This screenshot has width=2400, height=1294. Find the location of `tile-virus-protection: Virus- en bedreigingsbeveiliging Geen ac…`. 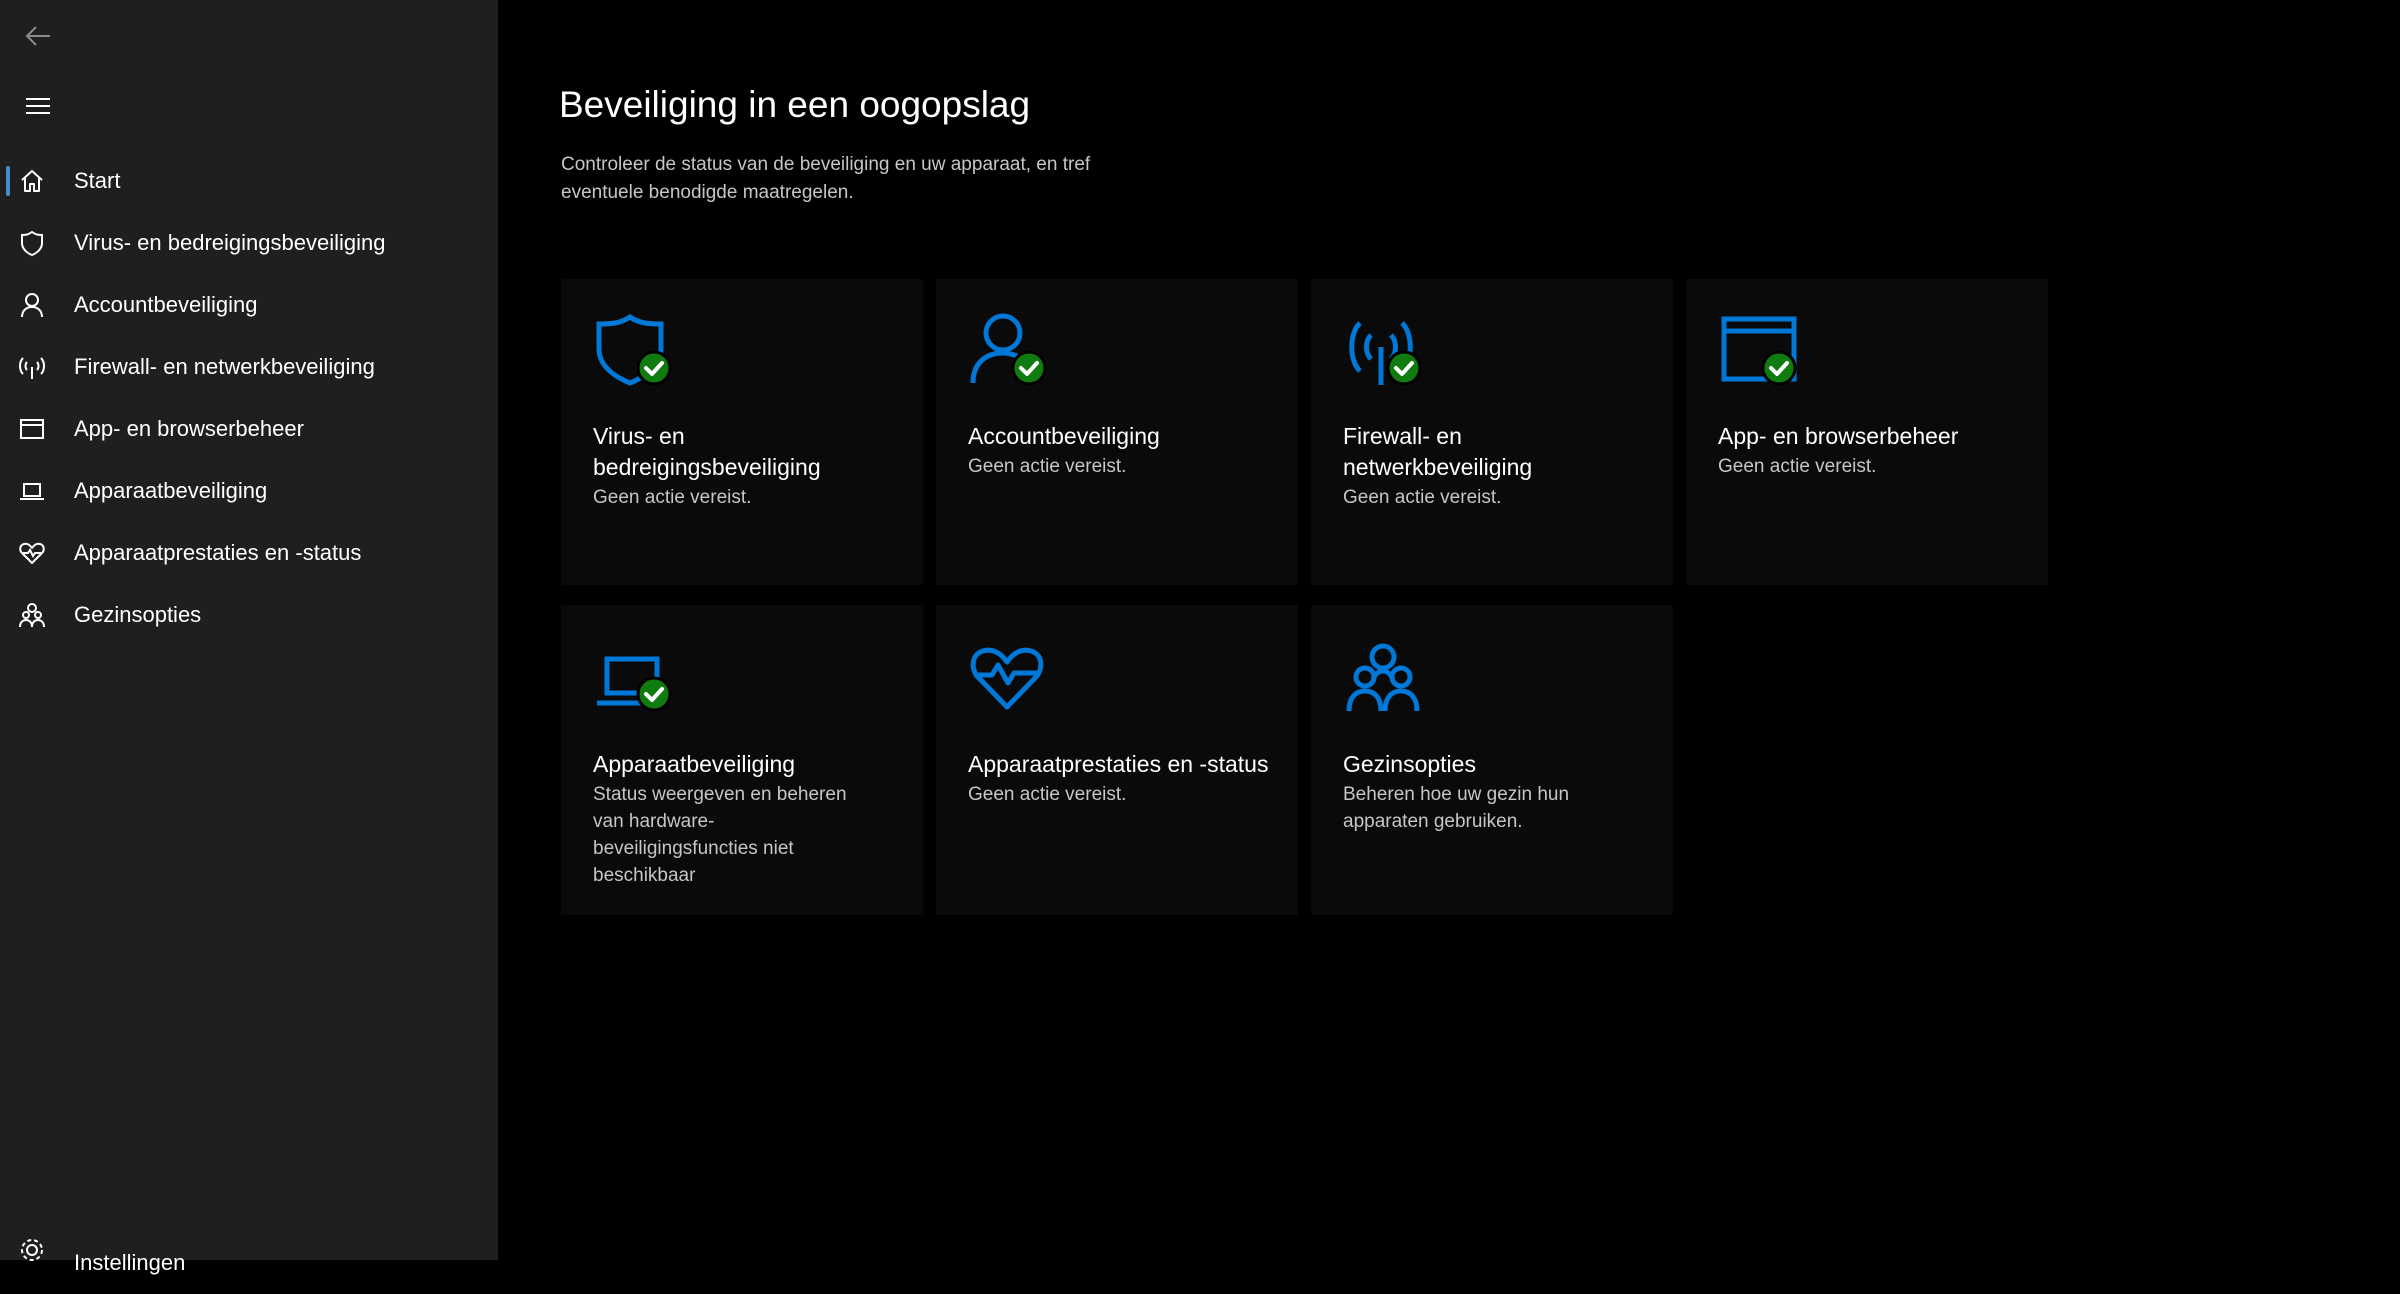

tile-virus-protection: Virus- en bedreigingsbeveiliging Geen ac… is located at coordinates (742, 432).